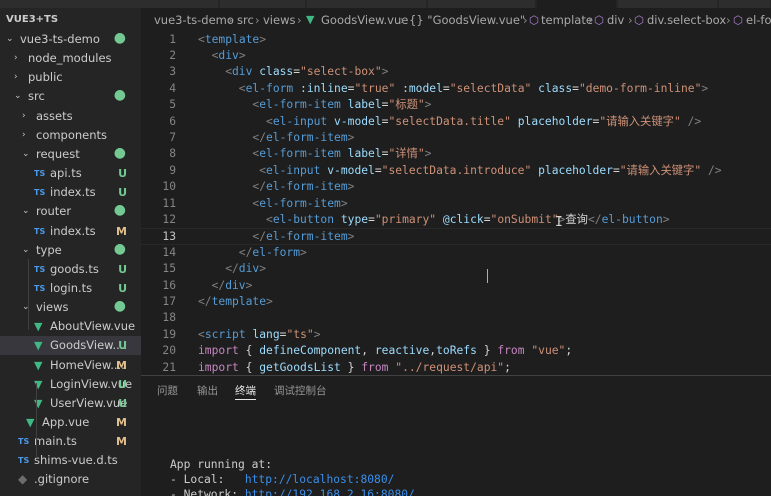  What do you see at coordinates (456, 302) in the screenshot?
I see `code-line: 17 </template>` at bounding box center [456, 302].